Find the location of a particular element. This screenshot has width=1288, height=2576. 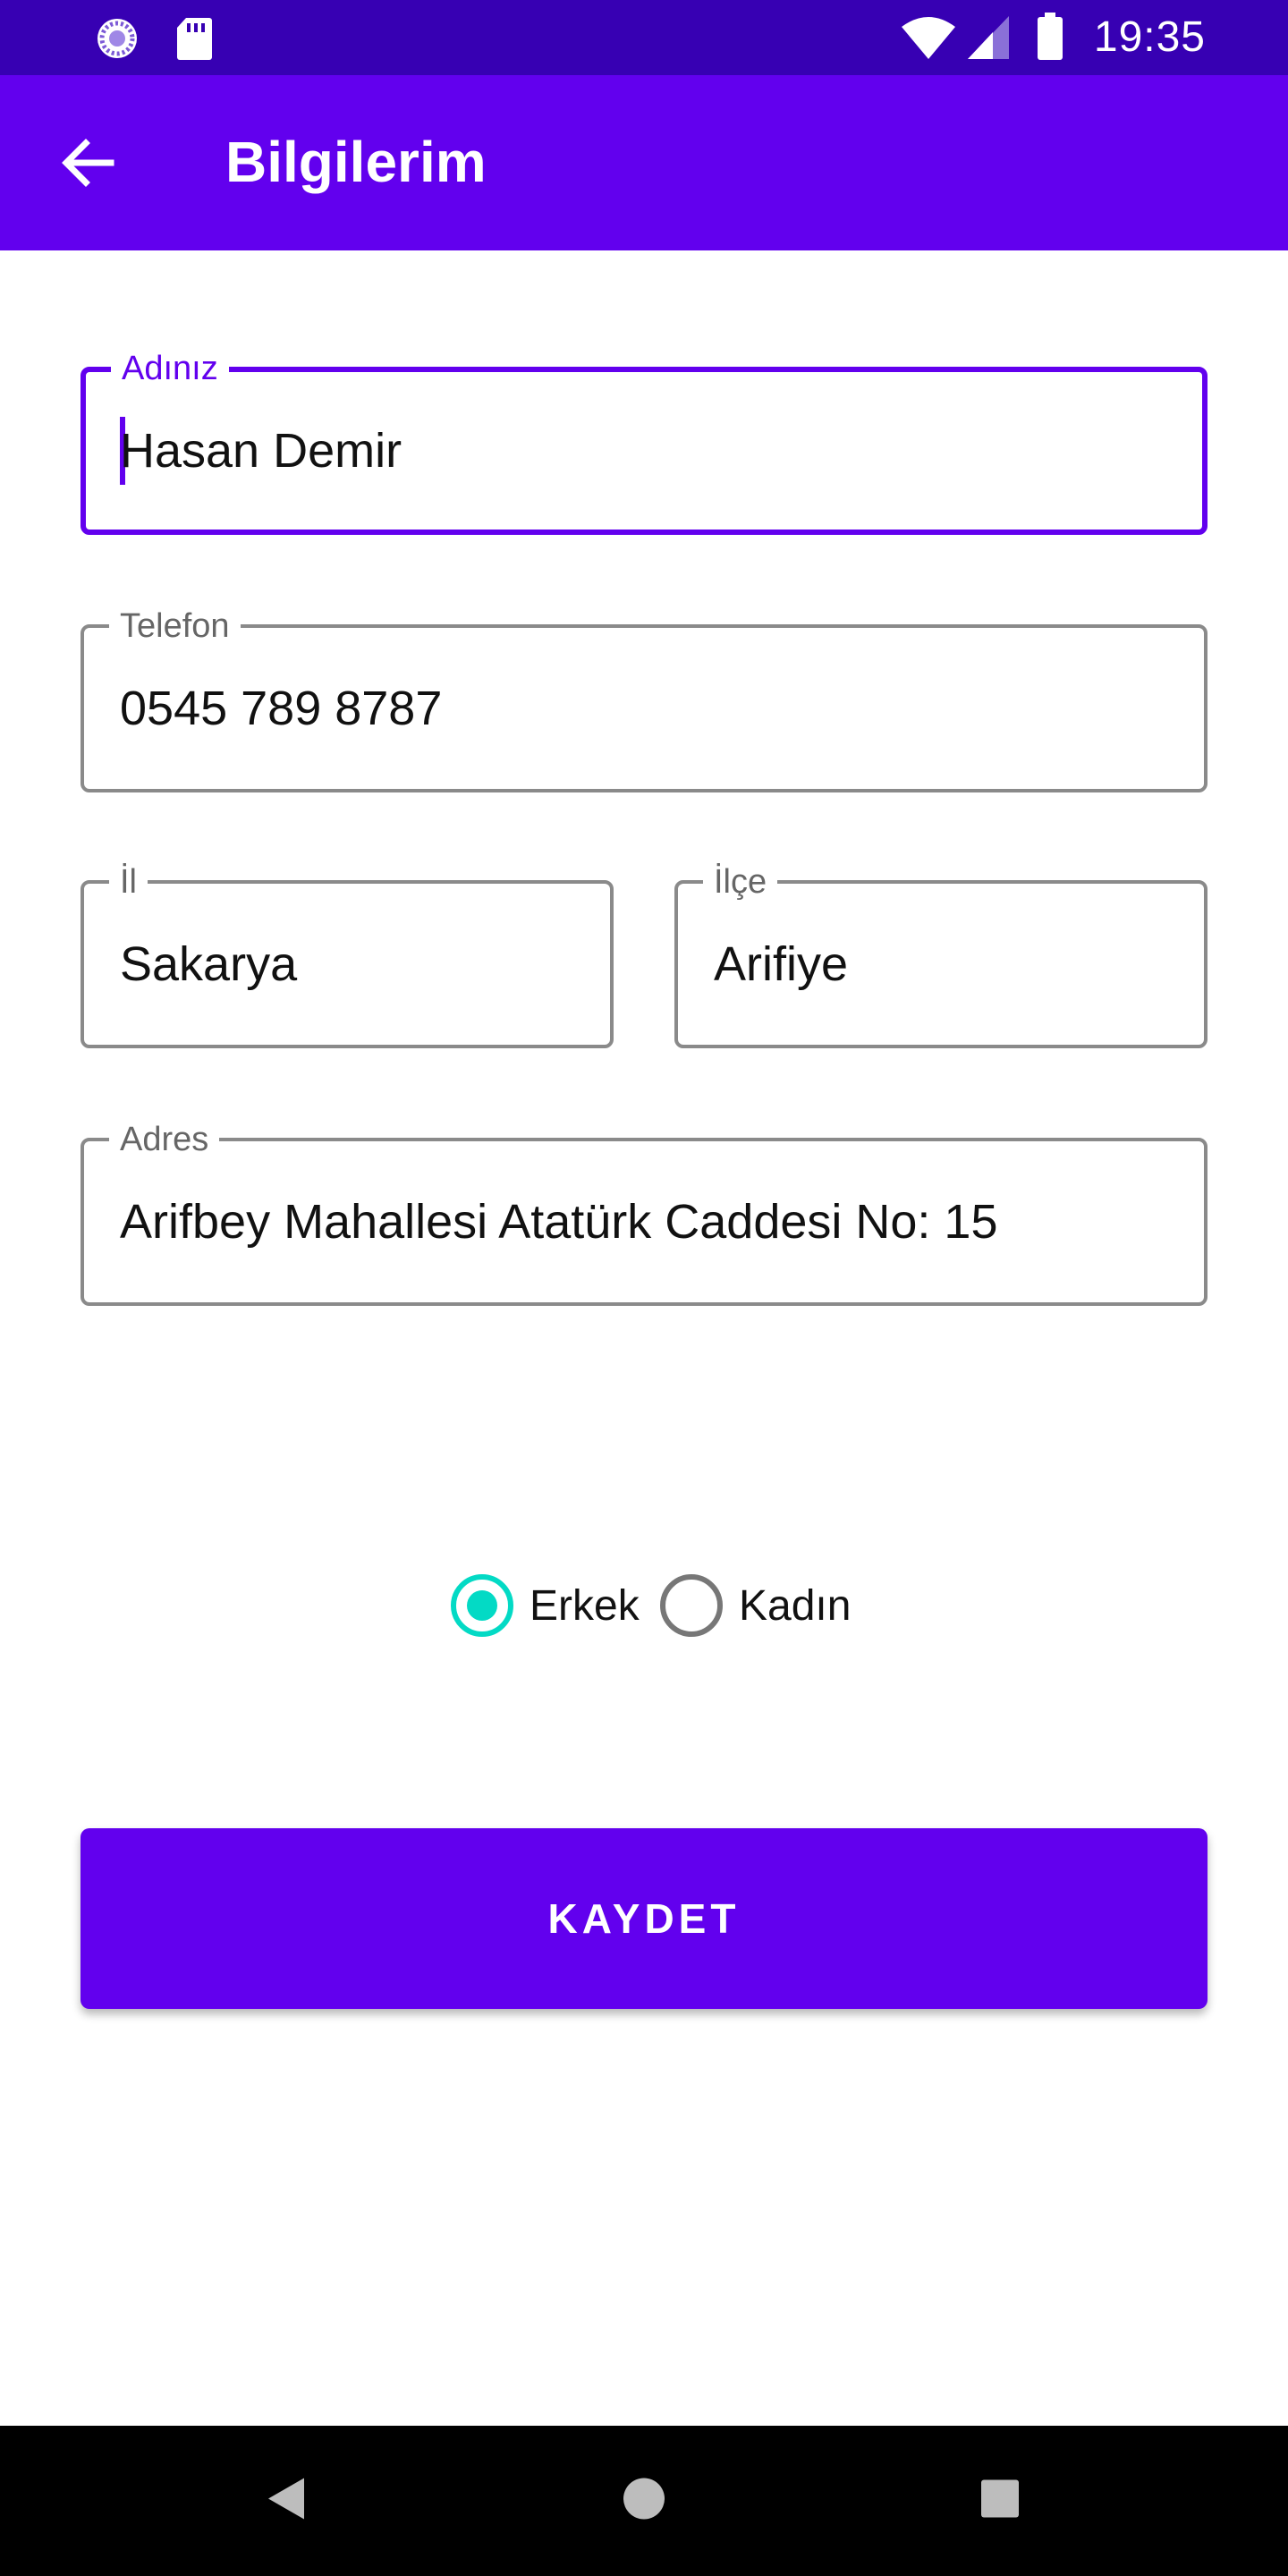

phone-field: Telefon 0545 789 8787 is located at coordinates (644, 699).